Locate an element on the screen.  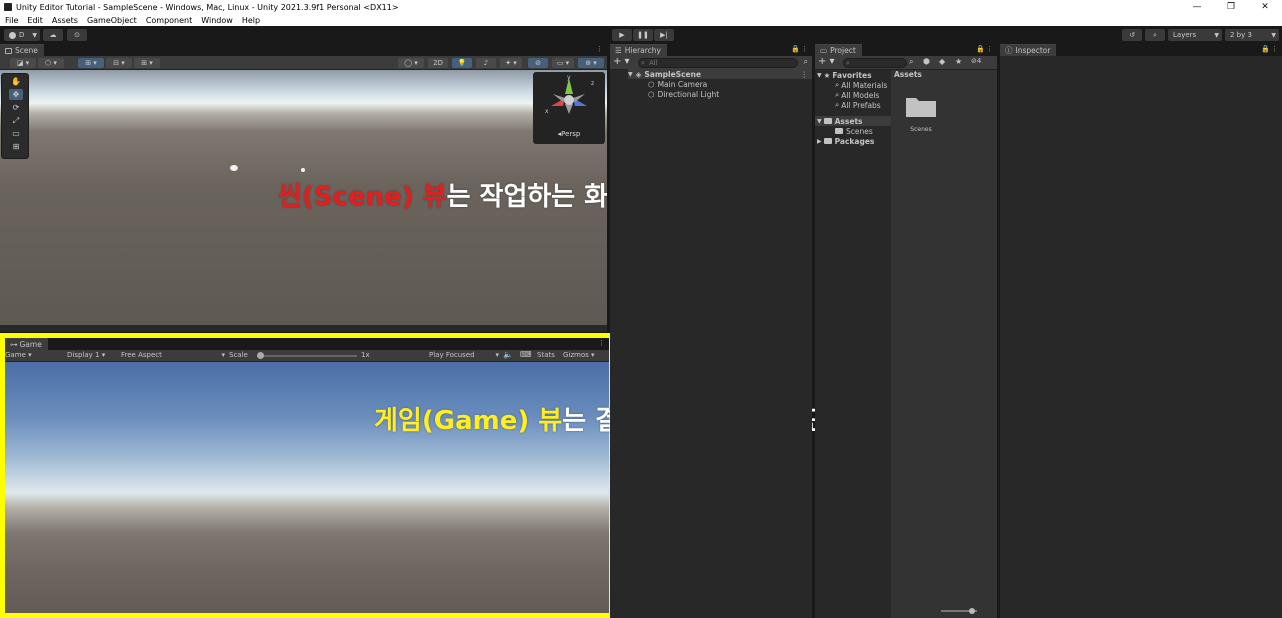
scale-slider-handle is located at coordinates (260, 355).